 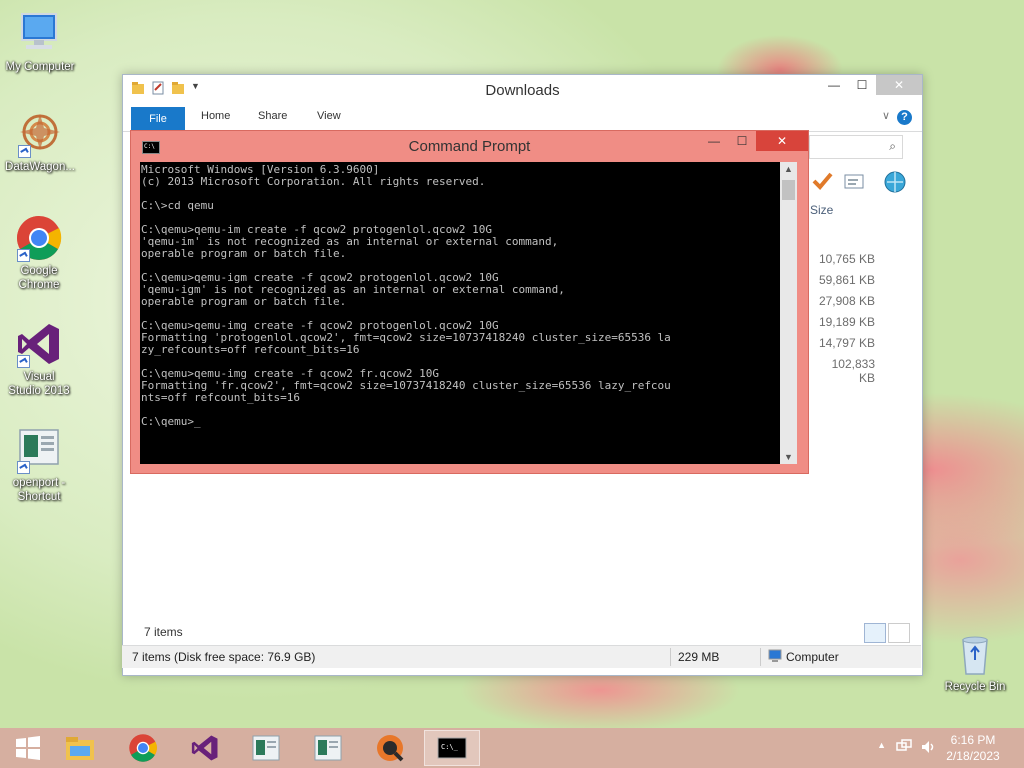 I want to click on explorer-window-controls: — ☐ ✕, so click(x=871, y=85).